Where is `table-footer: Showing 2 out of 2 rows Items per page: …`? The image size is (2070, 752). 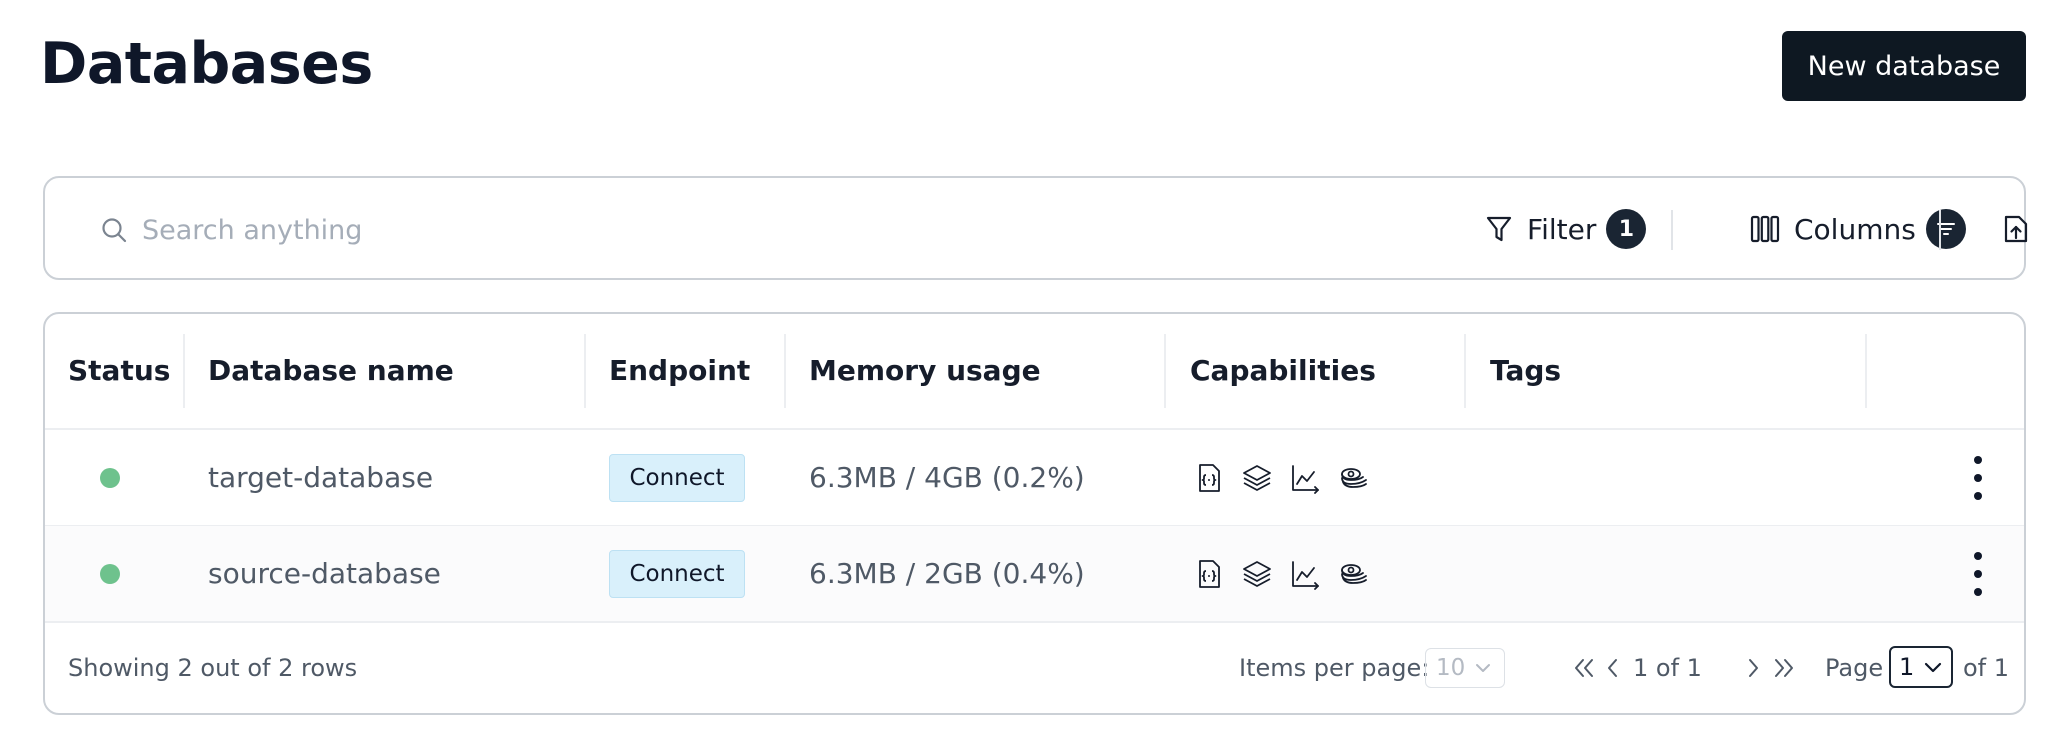
table-footer: Showing 2 out of 2 rows Items per page: … is located at coordinates (1034, 667).